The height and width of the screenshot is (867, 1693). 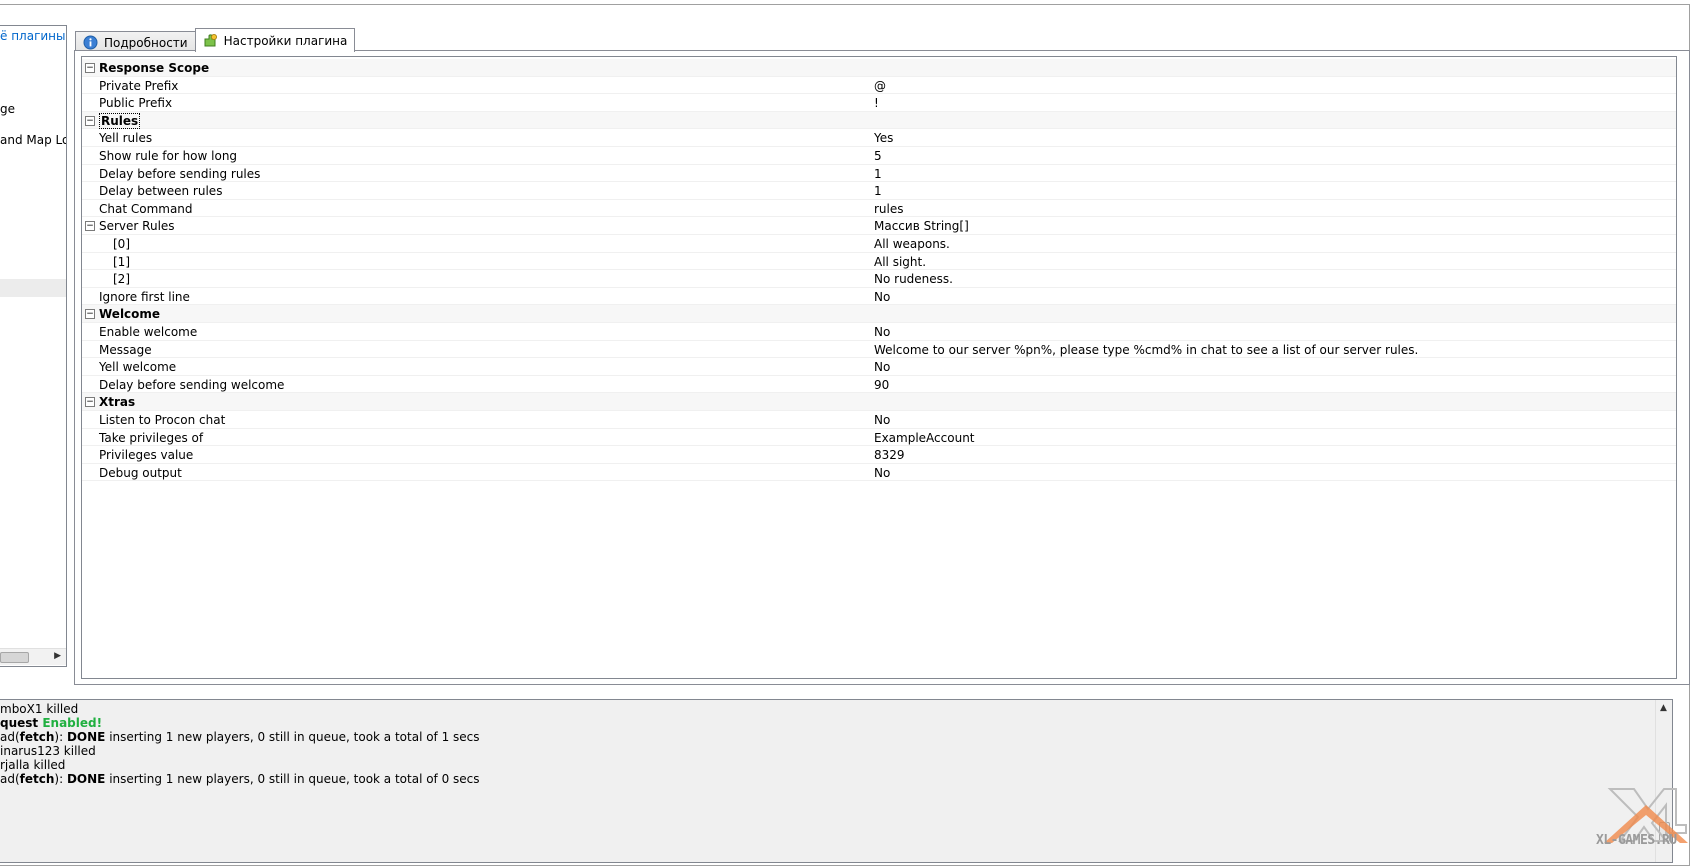 What do you see at coordinates (879, 314) in the screenshot?
I see `category-row: − Welcome` at bounding box center [879, 314].